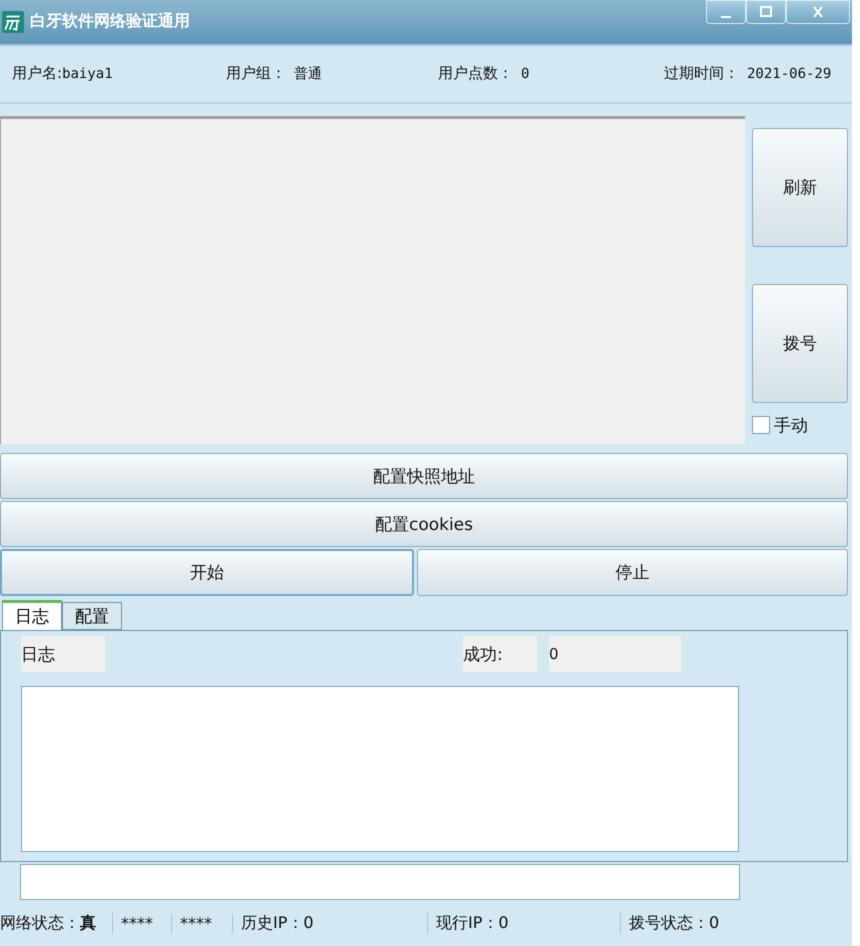  I want to click on config-button: 配置快照地址, so click(424, 476).